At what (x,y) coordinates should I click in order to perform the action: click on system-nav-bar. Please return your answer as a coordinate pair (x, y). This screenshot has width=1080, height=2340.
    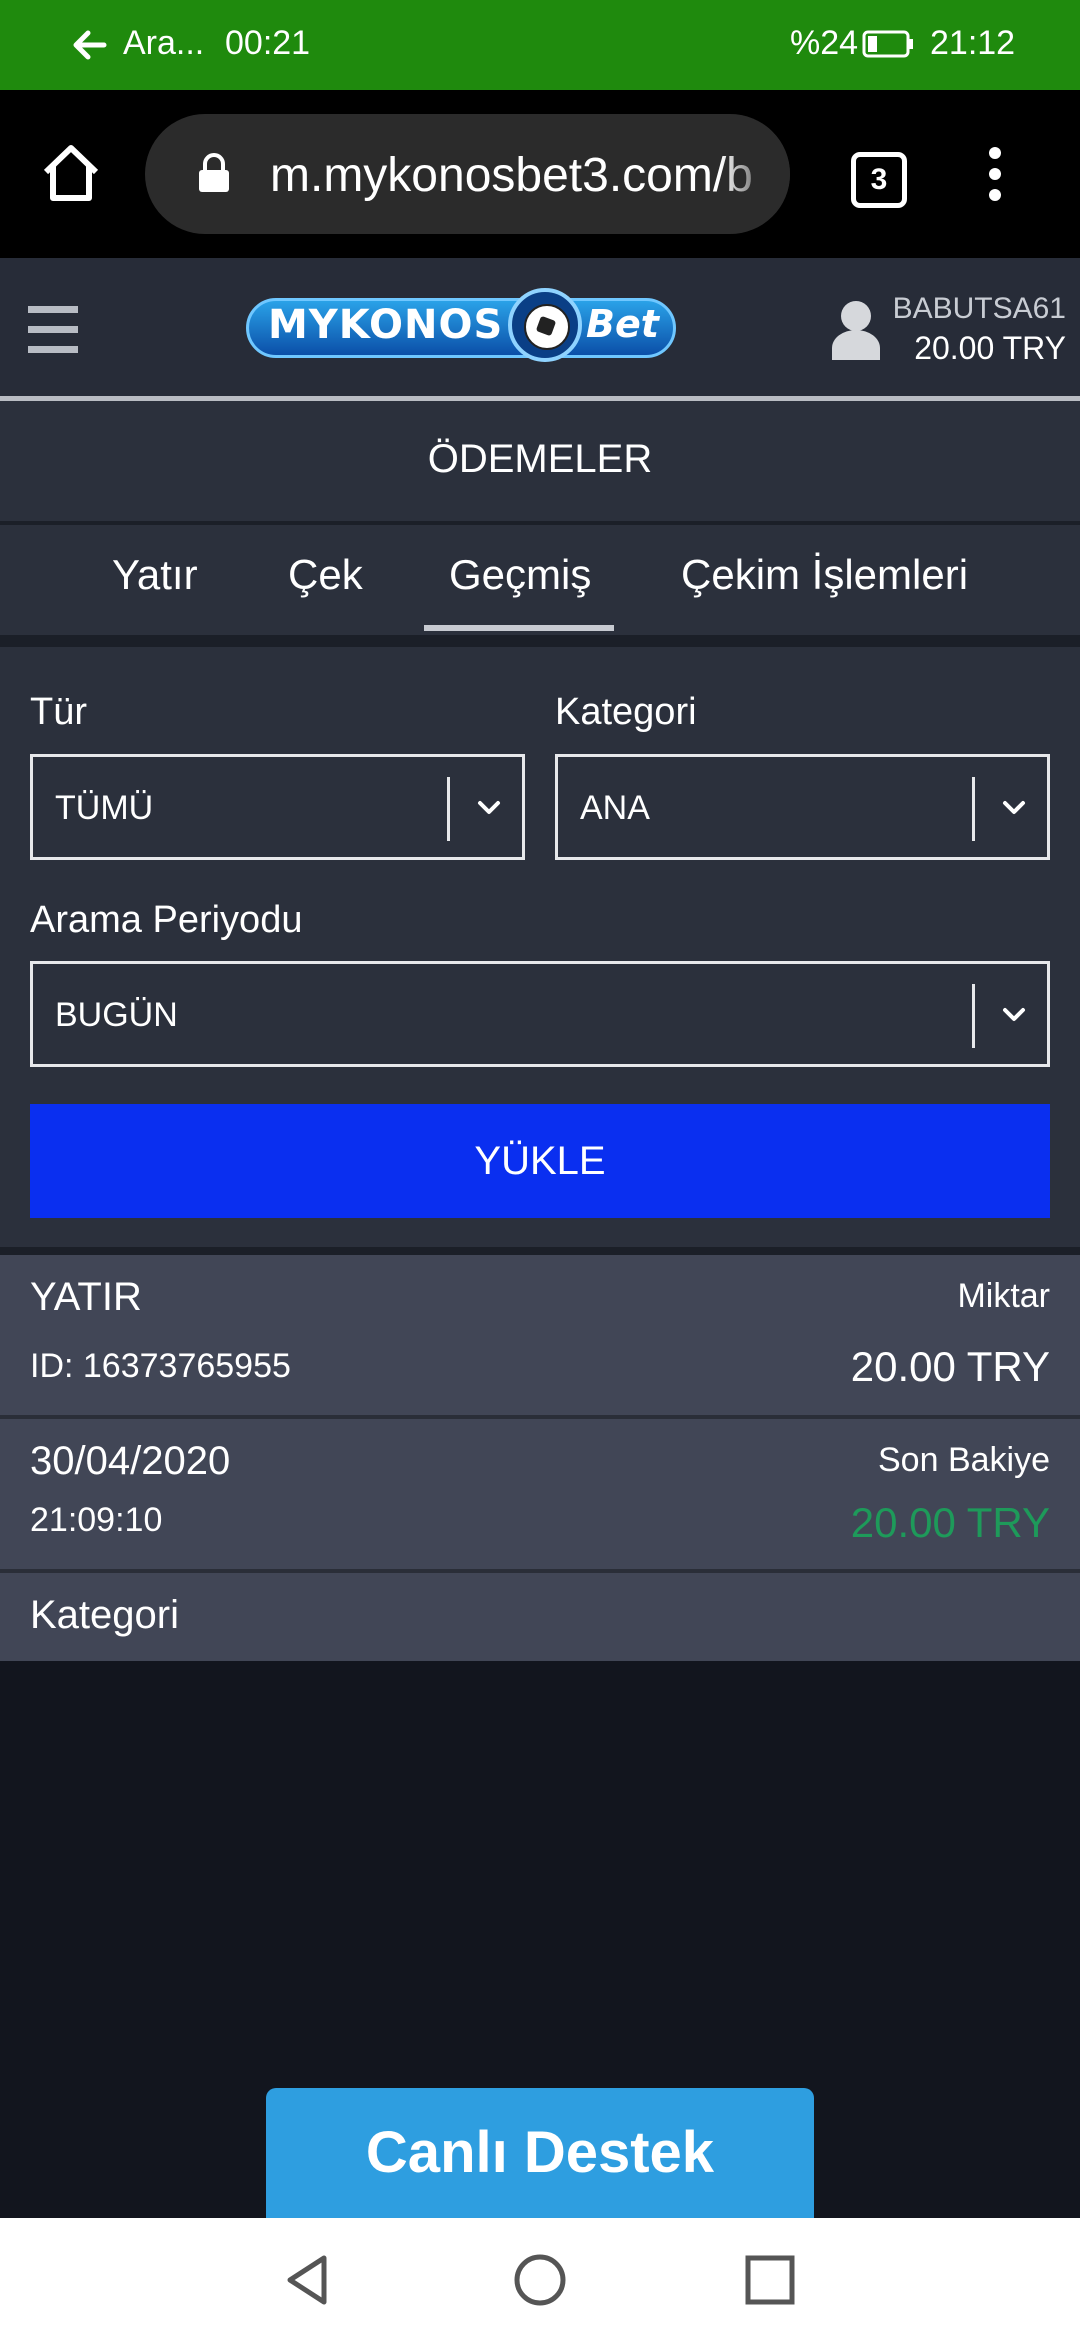
    Looking at the image, I should click on (540, 2279).